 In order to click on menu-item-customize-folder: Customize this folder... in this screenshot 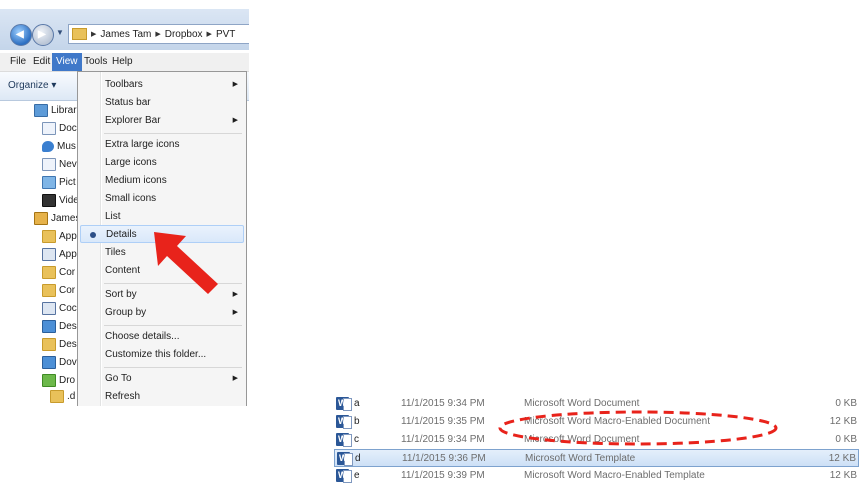, I will do `click(162, 355)`.